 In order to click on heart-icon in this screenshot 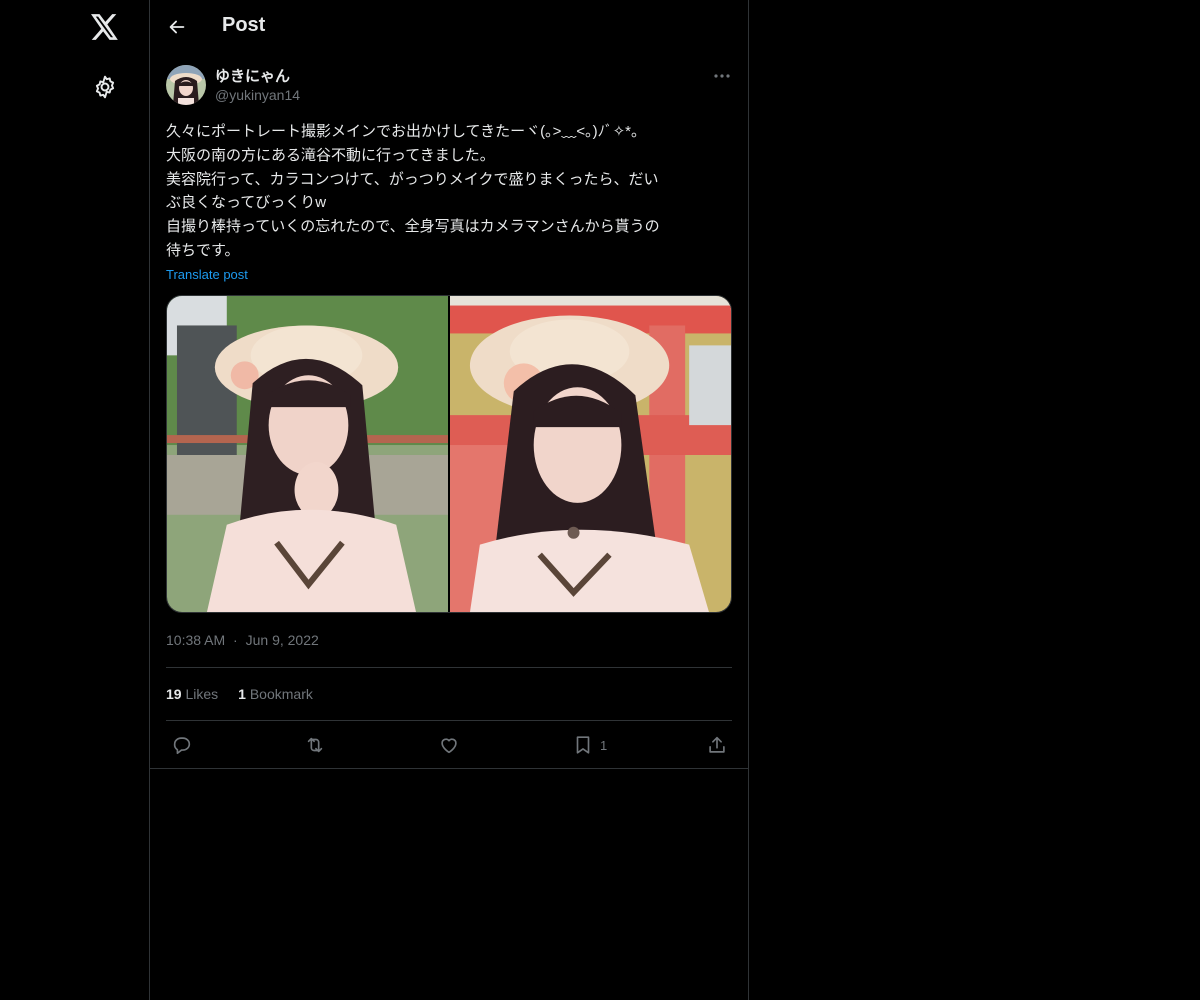, I will do `click(449, 745)`.